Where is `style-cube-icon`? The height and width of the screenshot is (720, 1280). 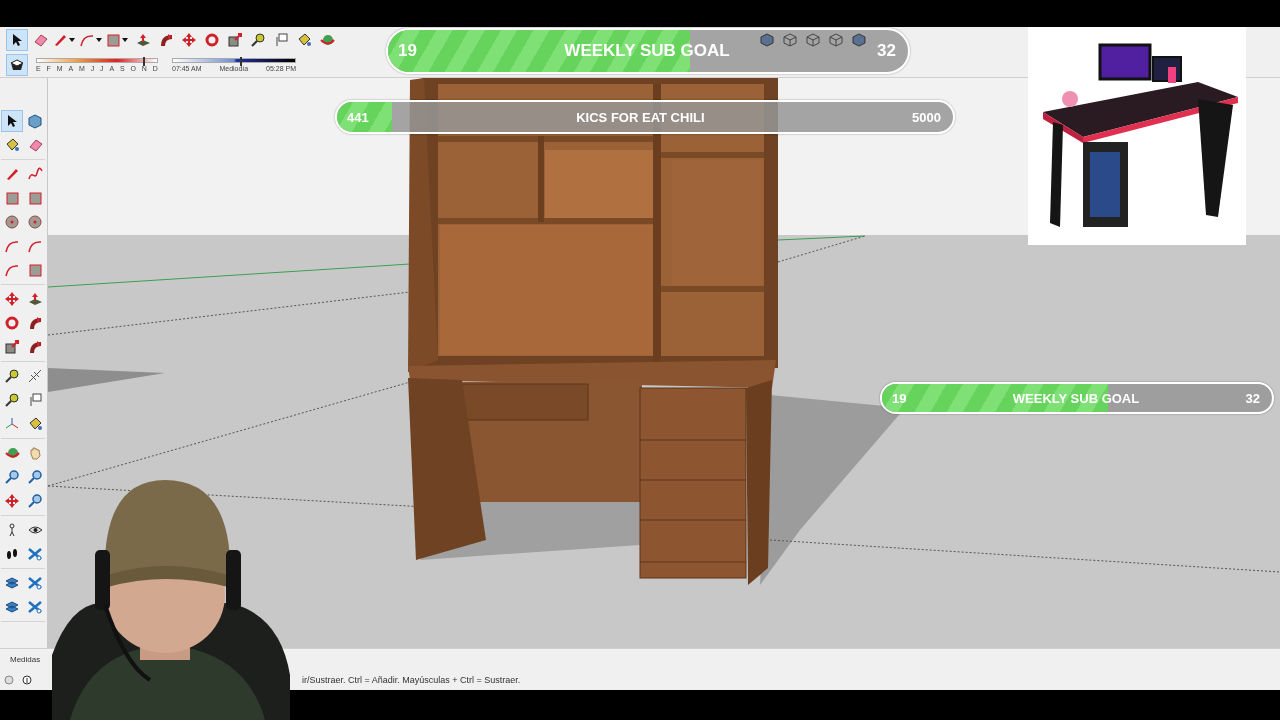
style-cube-icon is located at coordinates (17, 65).